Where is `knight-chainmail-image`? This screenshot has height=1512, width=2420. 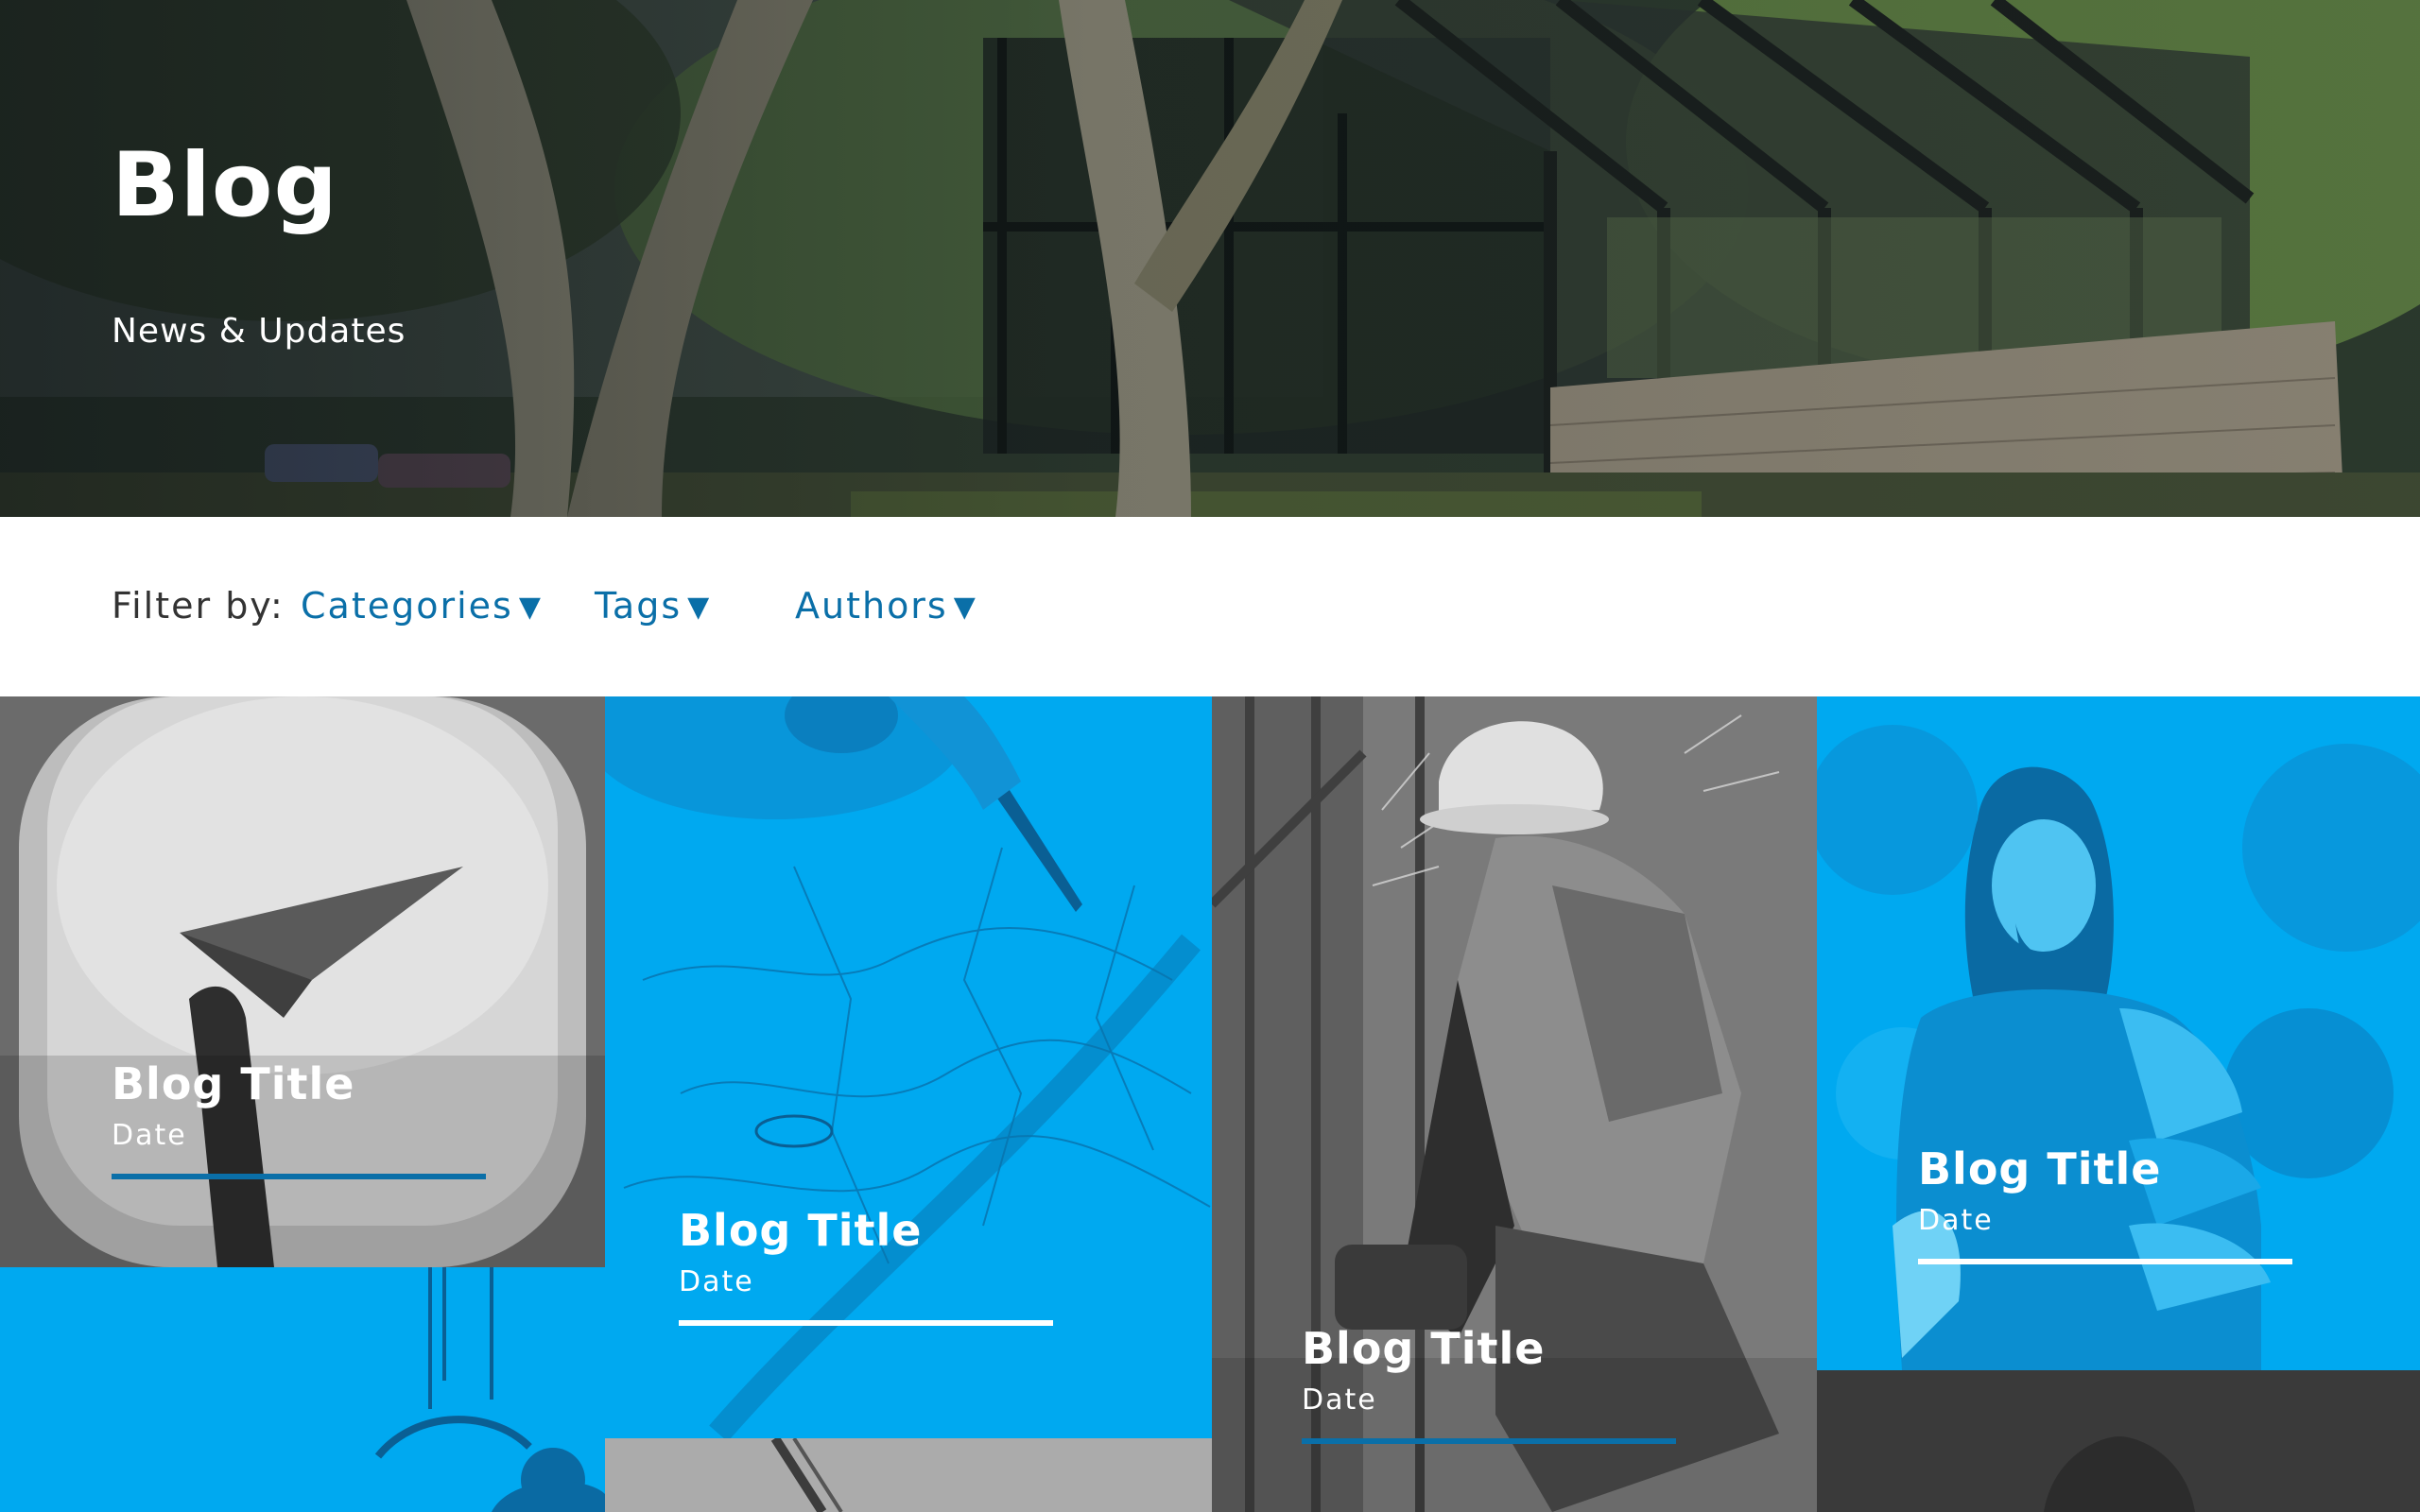 knight-chainmail-image is located at coordinates (2118, 1033).